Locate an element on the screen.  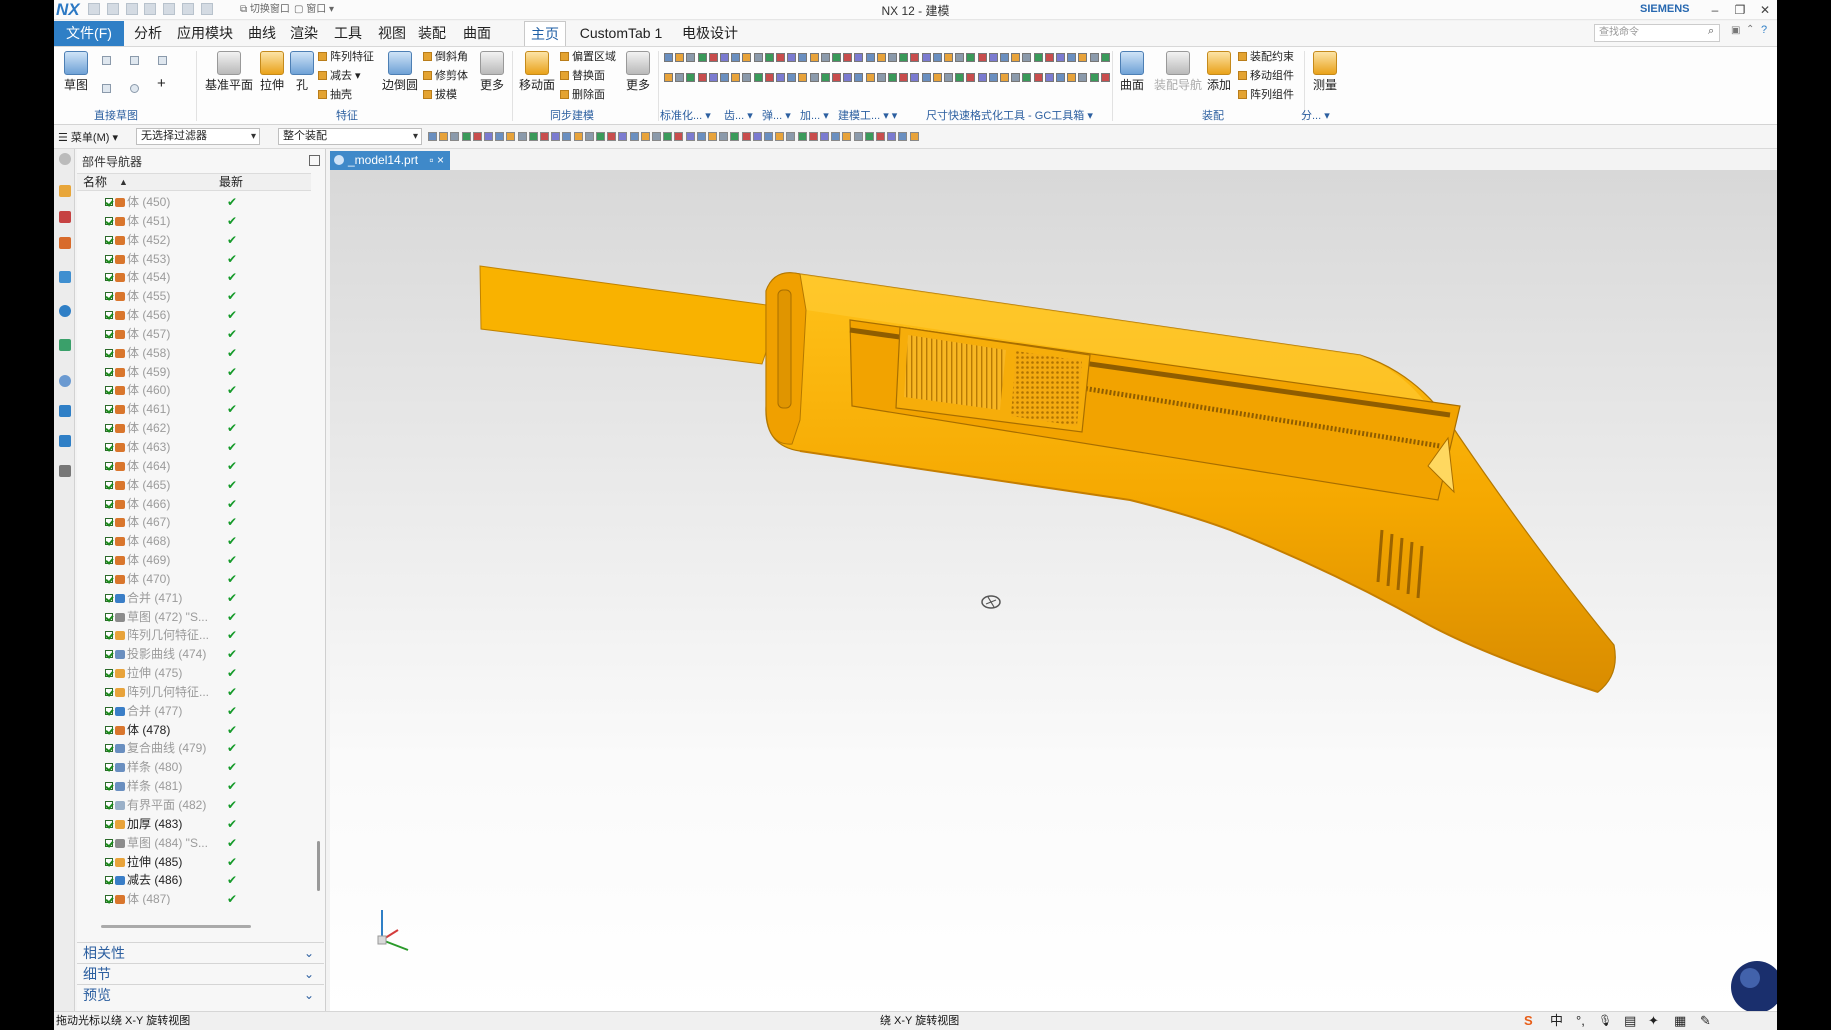
help-icon: ? is located at coordinates (1764, 30).